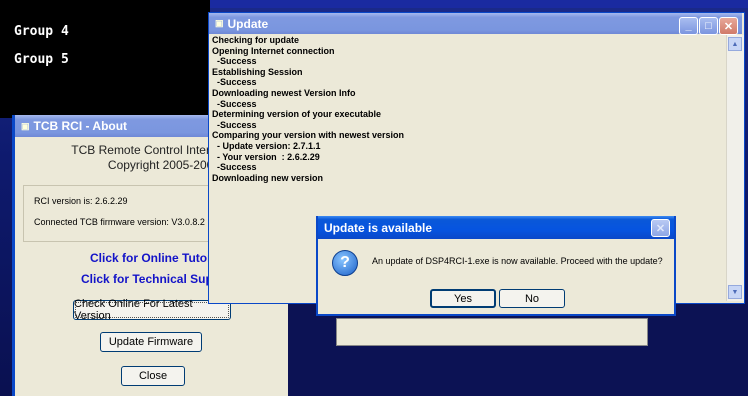 This screenshot has height=396, width=748. I want to click on scroll-up-icon: ▲, so click(735, 44).